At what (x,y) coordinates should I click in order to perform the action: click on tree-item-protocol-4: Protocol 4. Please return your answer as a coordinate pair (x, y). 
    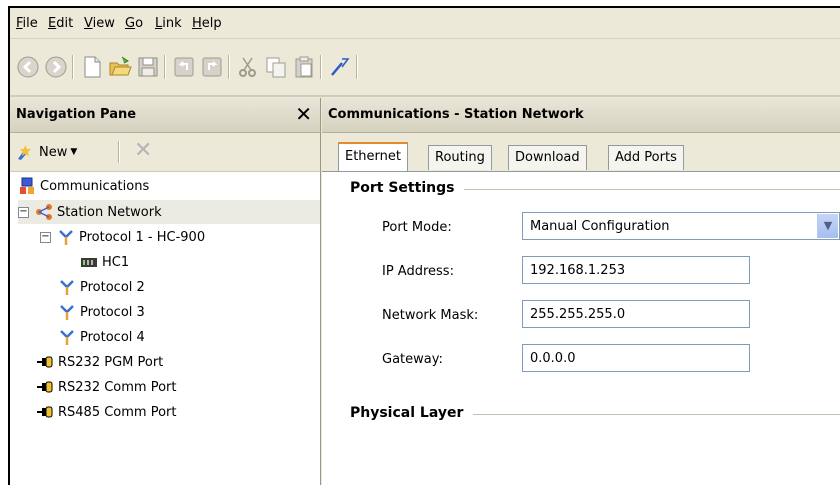
    Looking at the image, I should click on (101, 337).